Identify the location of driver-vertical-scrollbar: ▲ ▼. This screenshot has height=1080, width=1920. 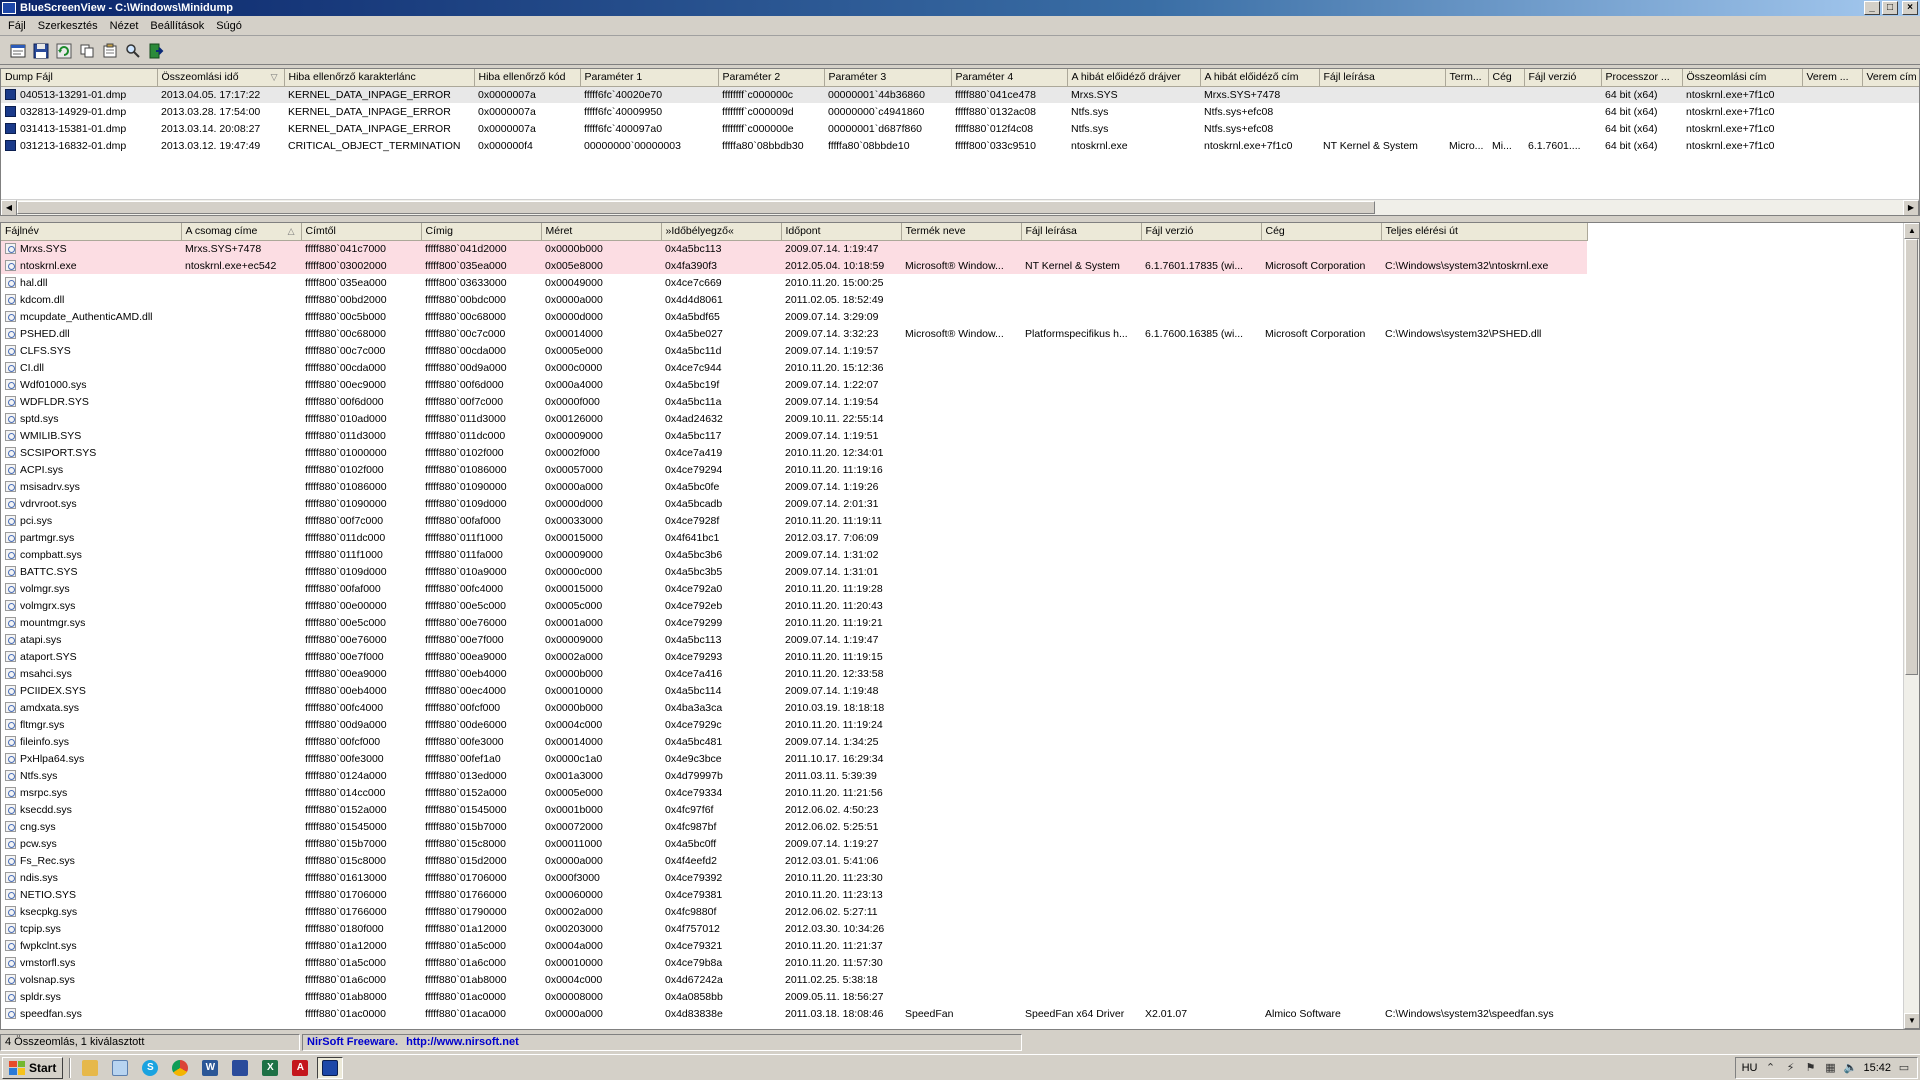
(1911, 626).